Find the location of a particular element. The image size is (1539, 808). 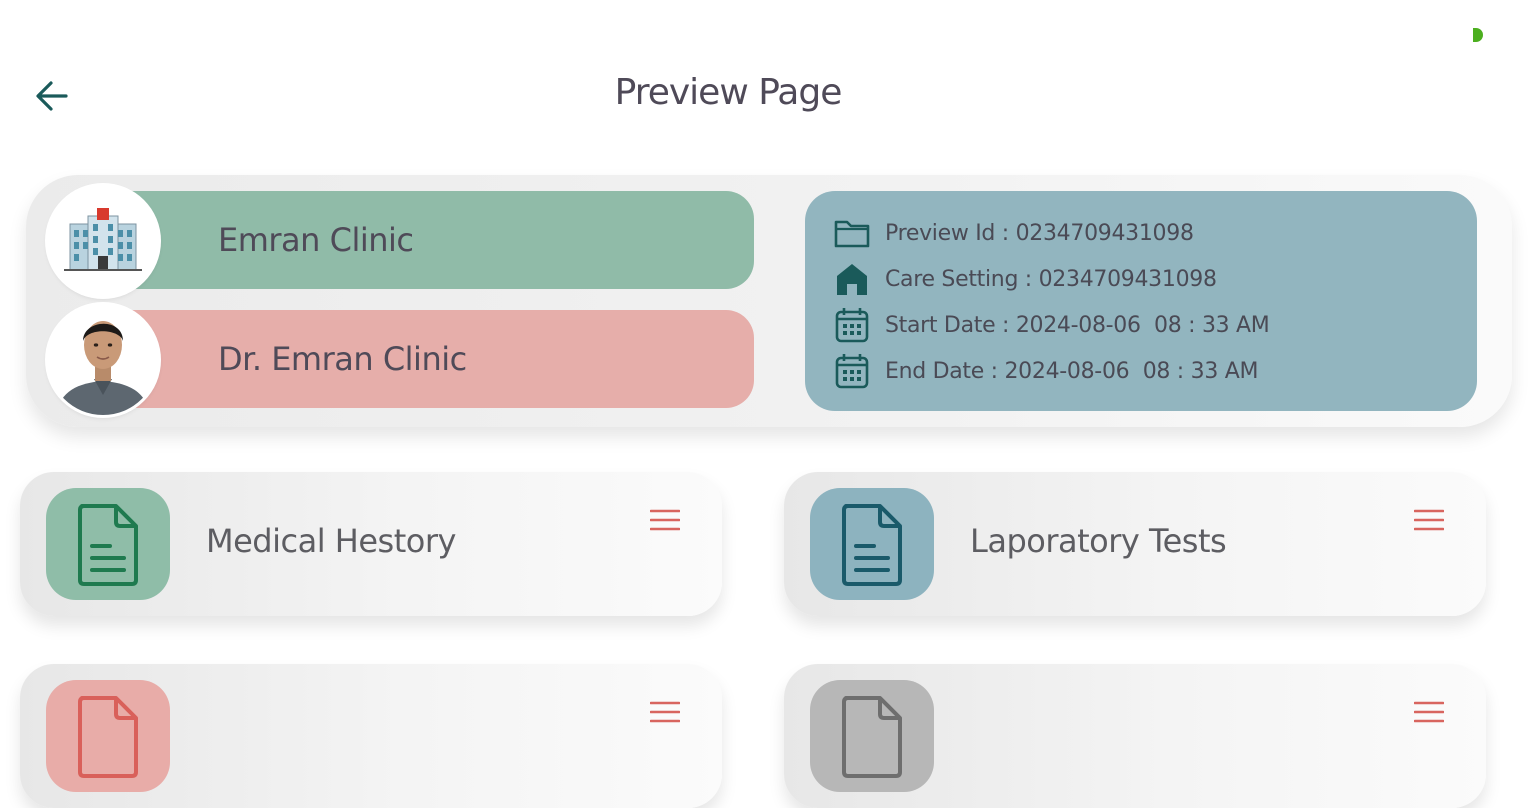

end-date-row: End Date : 2024-08-06 08 : 33 AM is located at coordinates (1045, 371).